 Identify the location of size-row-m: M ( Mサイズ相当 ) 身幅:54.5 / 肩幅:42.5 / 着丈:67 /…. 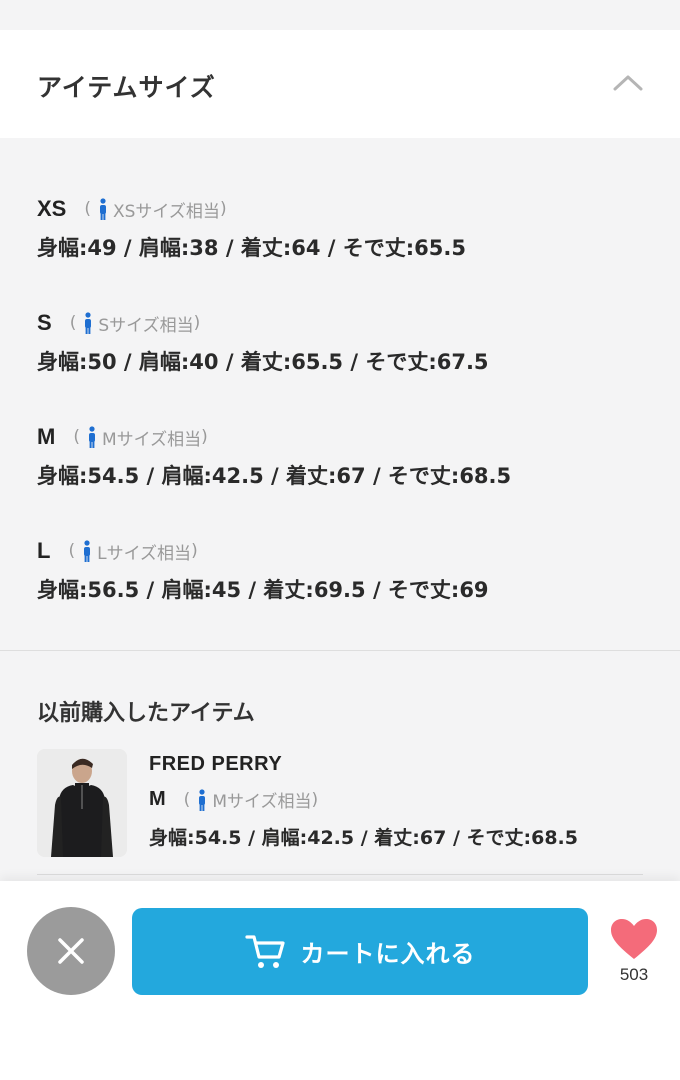
(274, 456).